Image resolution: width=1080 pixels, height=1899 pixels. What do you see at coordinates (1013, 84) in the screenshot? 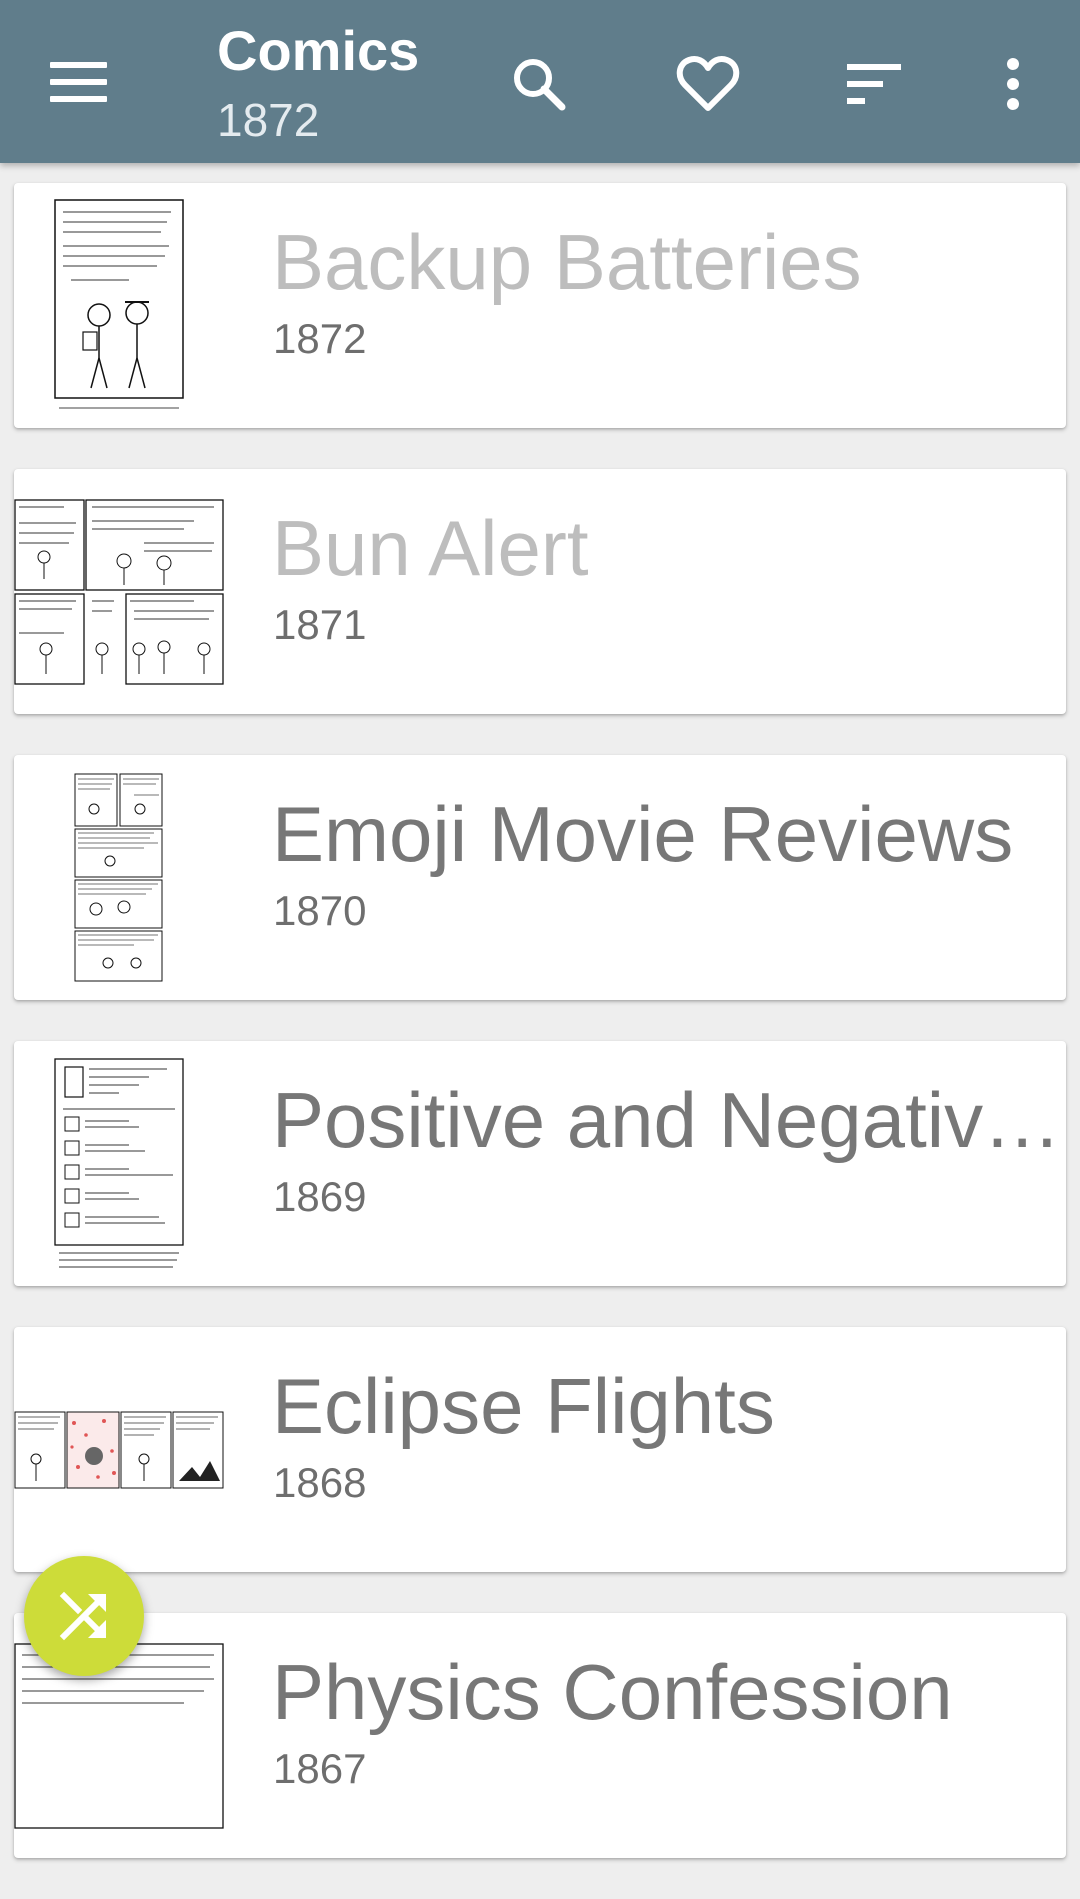
I see `more-vert-icon` at bounding box center [1013, 84].